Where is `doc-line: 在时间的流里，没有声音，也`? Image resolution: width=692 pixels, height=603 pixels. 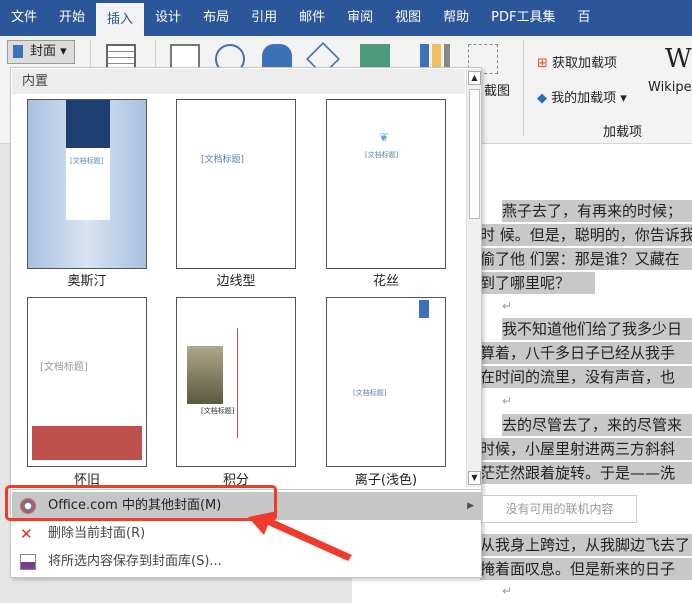
doc-line: 在时间的流里，没有声音，也 is located at coordinates (586, 377).